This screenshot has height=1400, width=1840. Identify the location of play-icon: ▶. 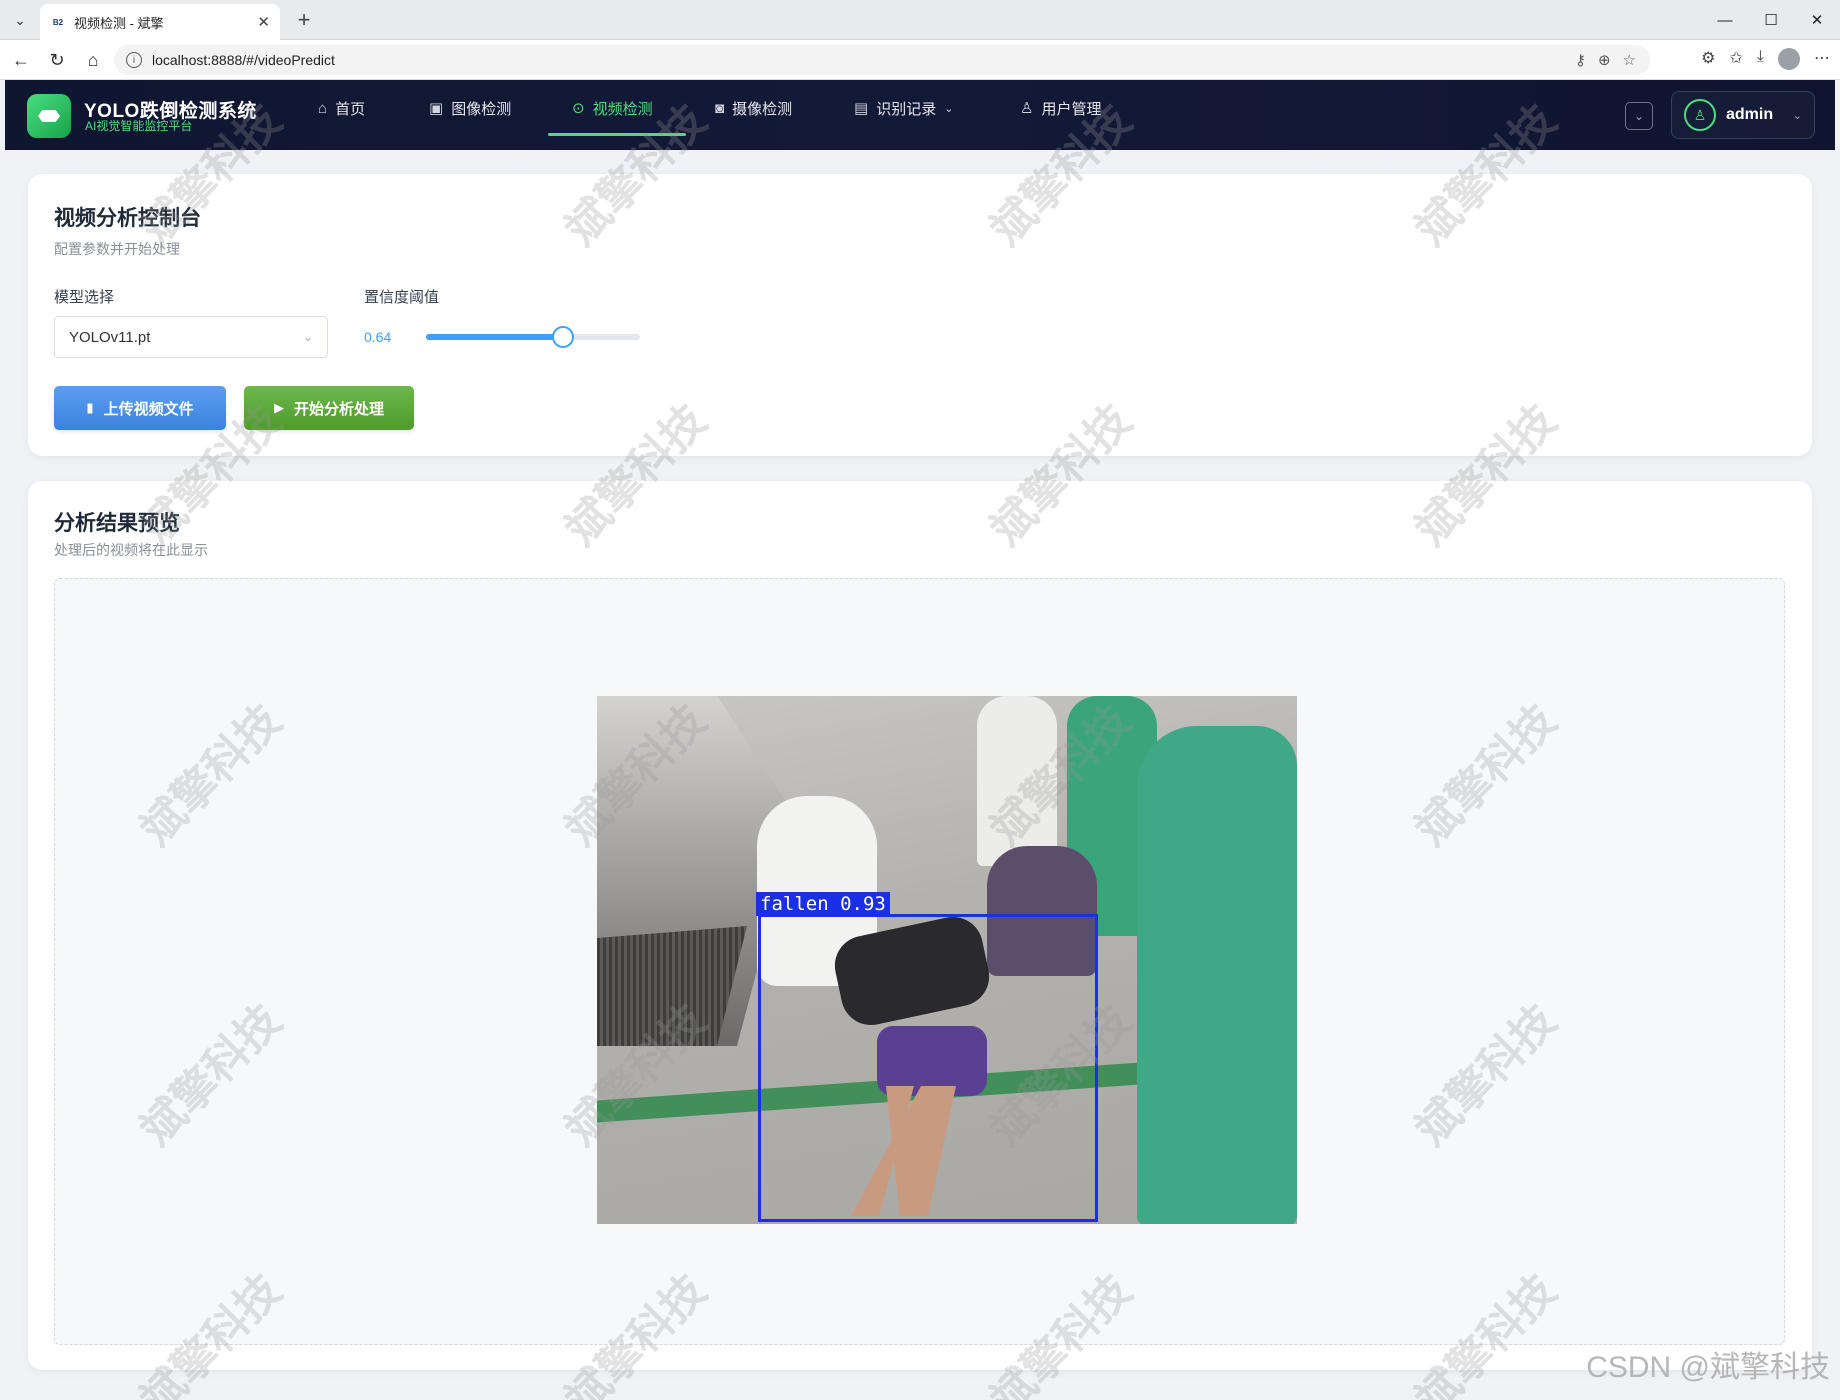
(278, 407).